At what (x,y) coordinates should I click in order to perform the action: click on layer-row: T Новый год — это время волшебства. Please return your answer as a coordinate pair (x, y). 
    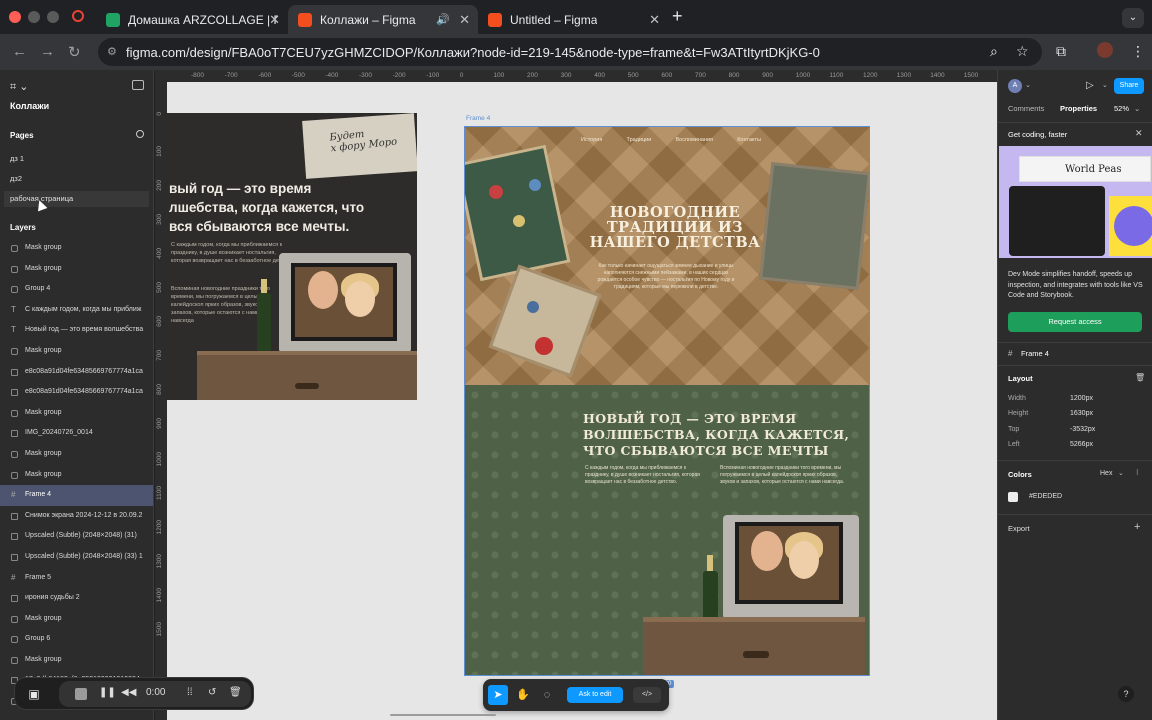
    Looking at the image, I should click on (76, 330).